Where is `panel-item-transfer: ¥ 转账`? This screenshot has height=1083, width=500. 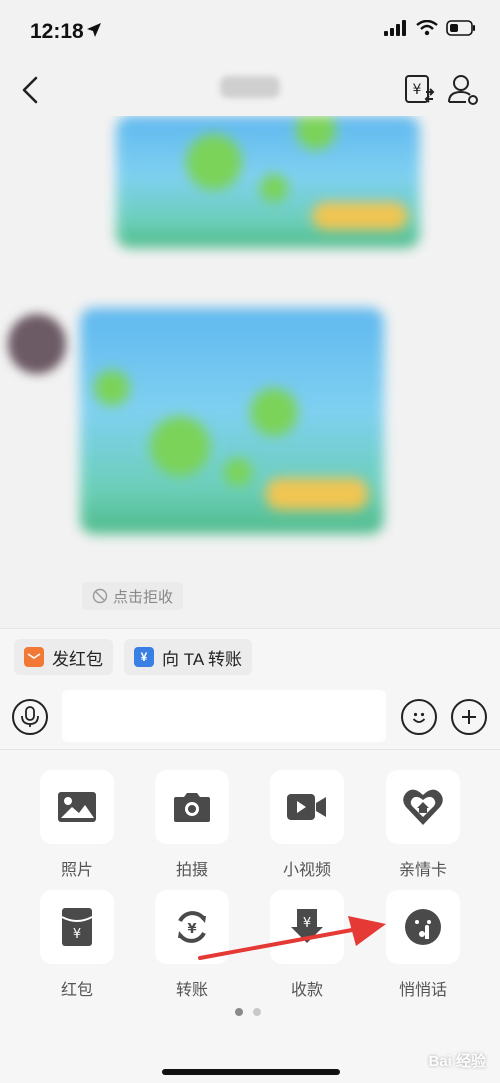 panel-item-transfer: ¥ 转账 is located at coordinates (192, 945).